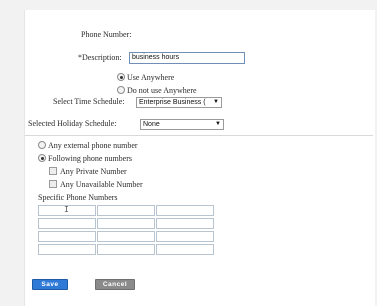 This screenshot has height=306, width=377. I want to click on do-not-use-anywhere-option: Do not use Anywhere, so click(157, 90).